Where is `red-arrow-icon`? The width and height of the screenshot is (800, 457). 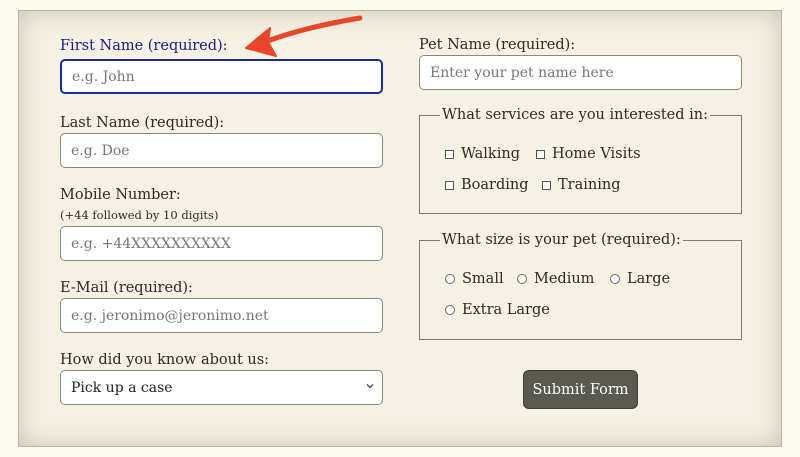
red-arrow-icon is located at coordinates (304, 36).